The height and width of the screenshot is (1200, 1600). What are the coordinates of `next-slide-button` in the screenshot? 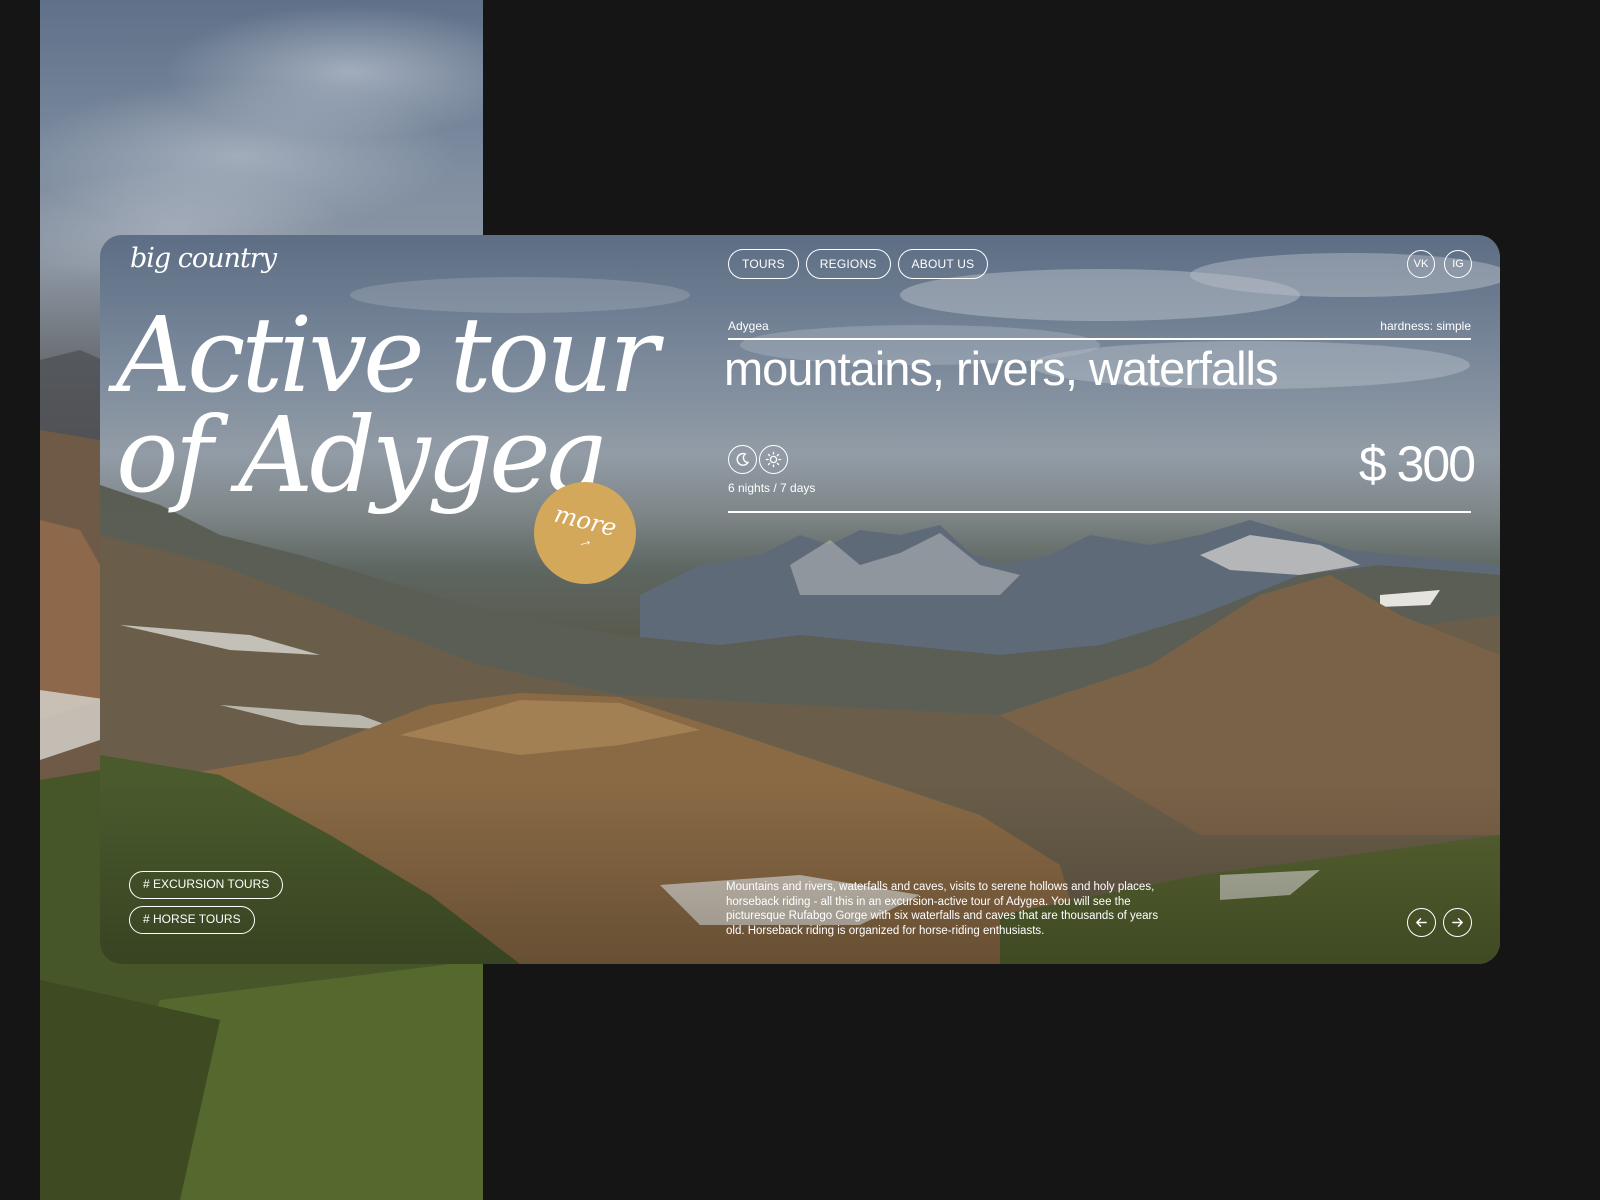 It's located at (1457, 922).